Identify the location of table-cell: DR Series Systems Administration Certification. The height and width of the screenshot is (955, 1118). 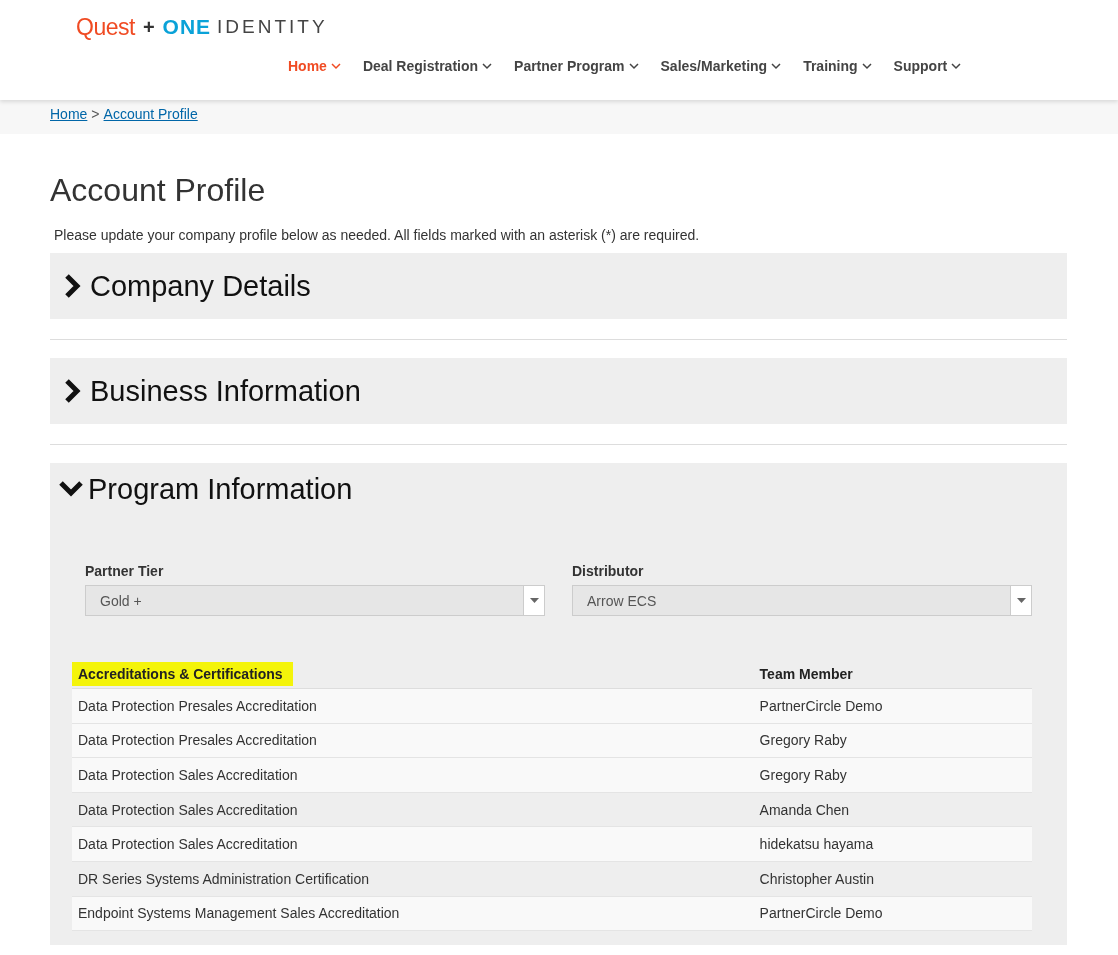
(413, 879).